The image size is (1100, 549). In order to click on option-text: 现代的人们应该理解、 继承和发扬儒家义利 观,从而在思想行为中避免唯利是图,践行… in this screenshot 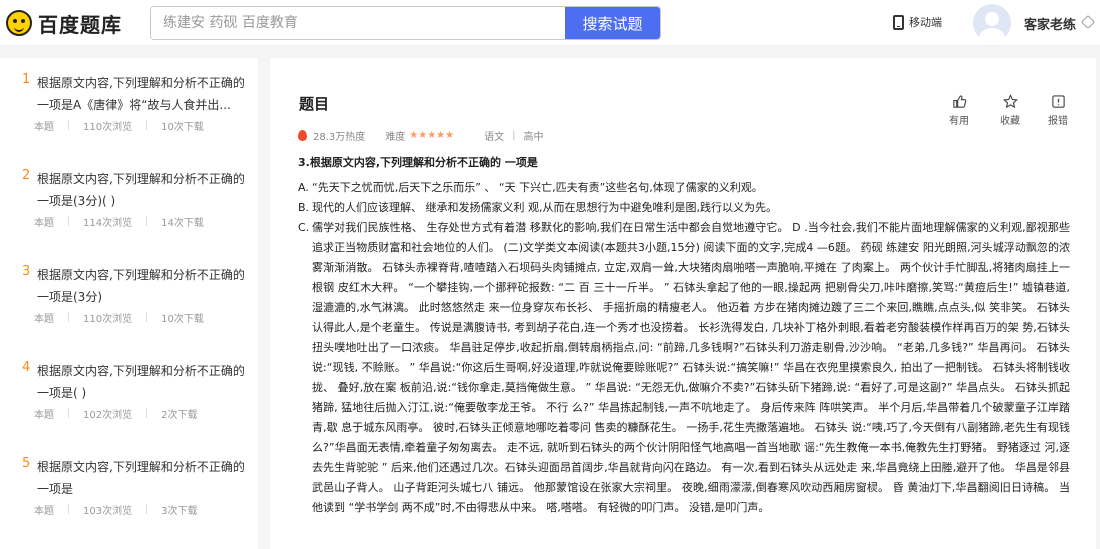, I will do `click(544, 207)`.